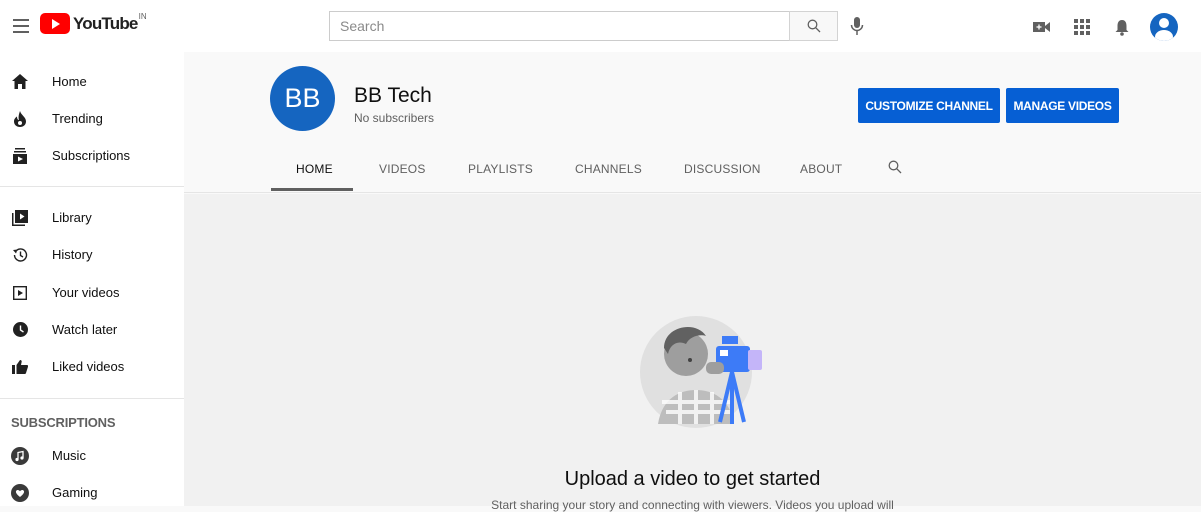 This screenshot has width=1201, height=512. What do you see at coordinates (20, 218) in the screenshot?
I see `library-icon` at bounding box center [20, 218].